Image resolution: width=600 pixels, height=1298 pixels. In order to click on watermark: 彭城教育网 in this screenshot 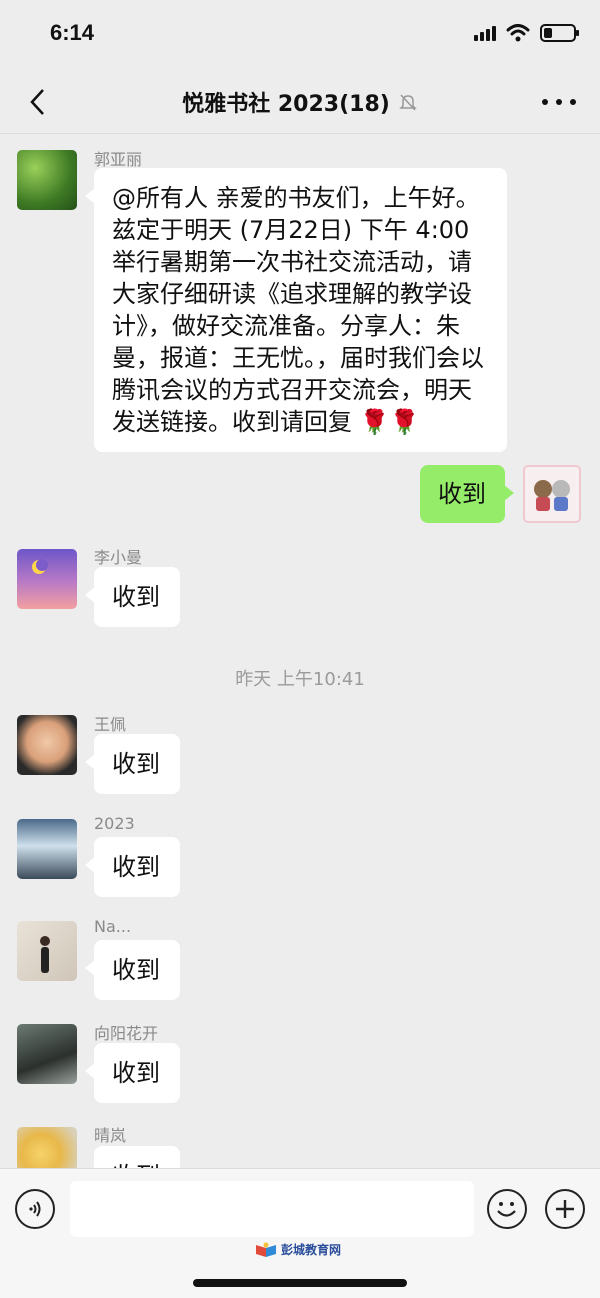, I will do `click(298, 1249)`.